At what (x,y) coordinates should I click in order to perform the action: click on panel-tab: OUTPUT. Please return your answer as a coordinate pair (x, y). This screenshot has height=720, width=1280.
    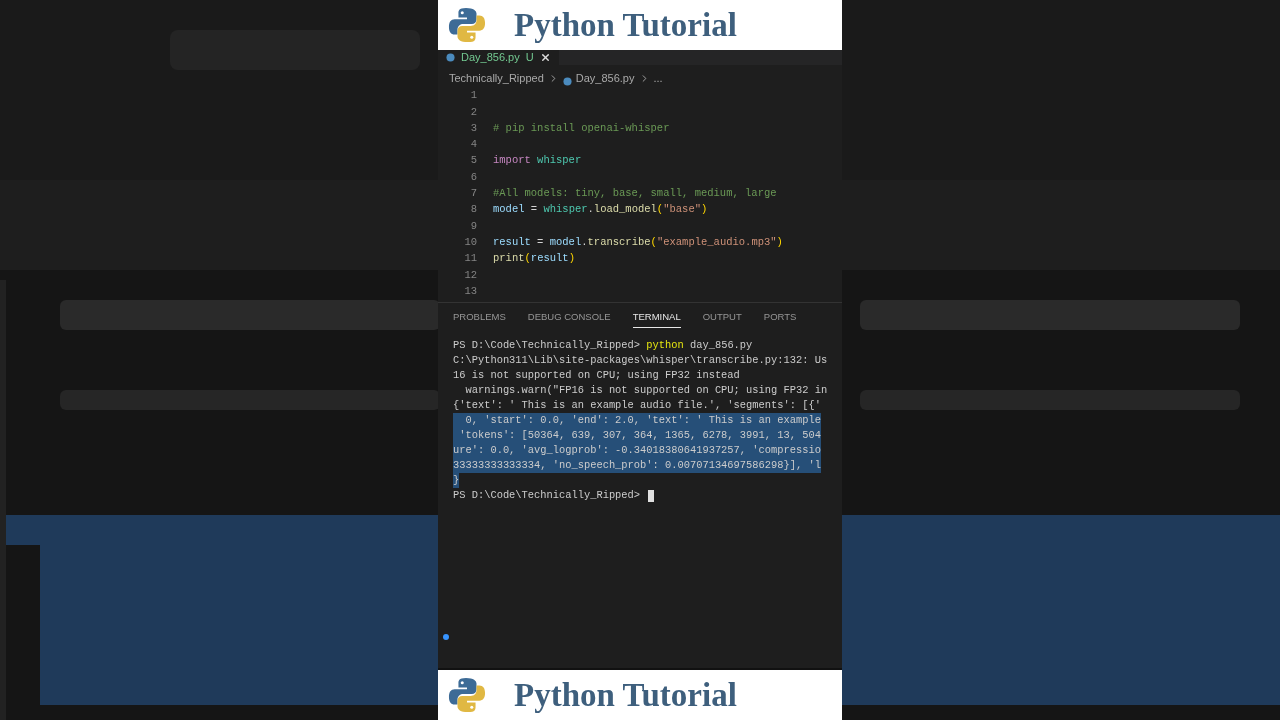
    Looking at the image, I should click on (722, 317).